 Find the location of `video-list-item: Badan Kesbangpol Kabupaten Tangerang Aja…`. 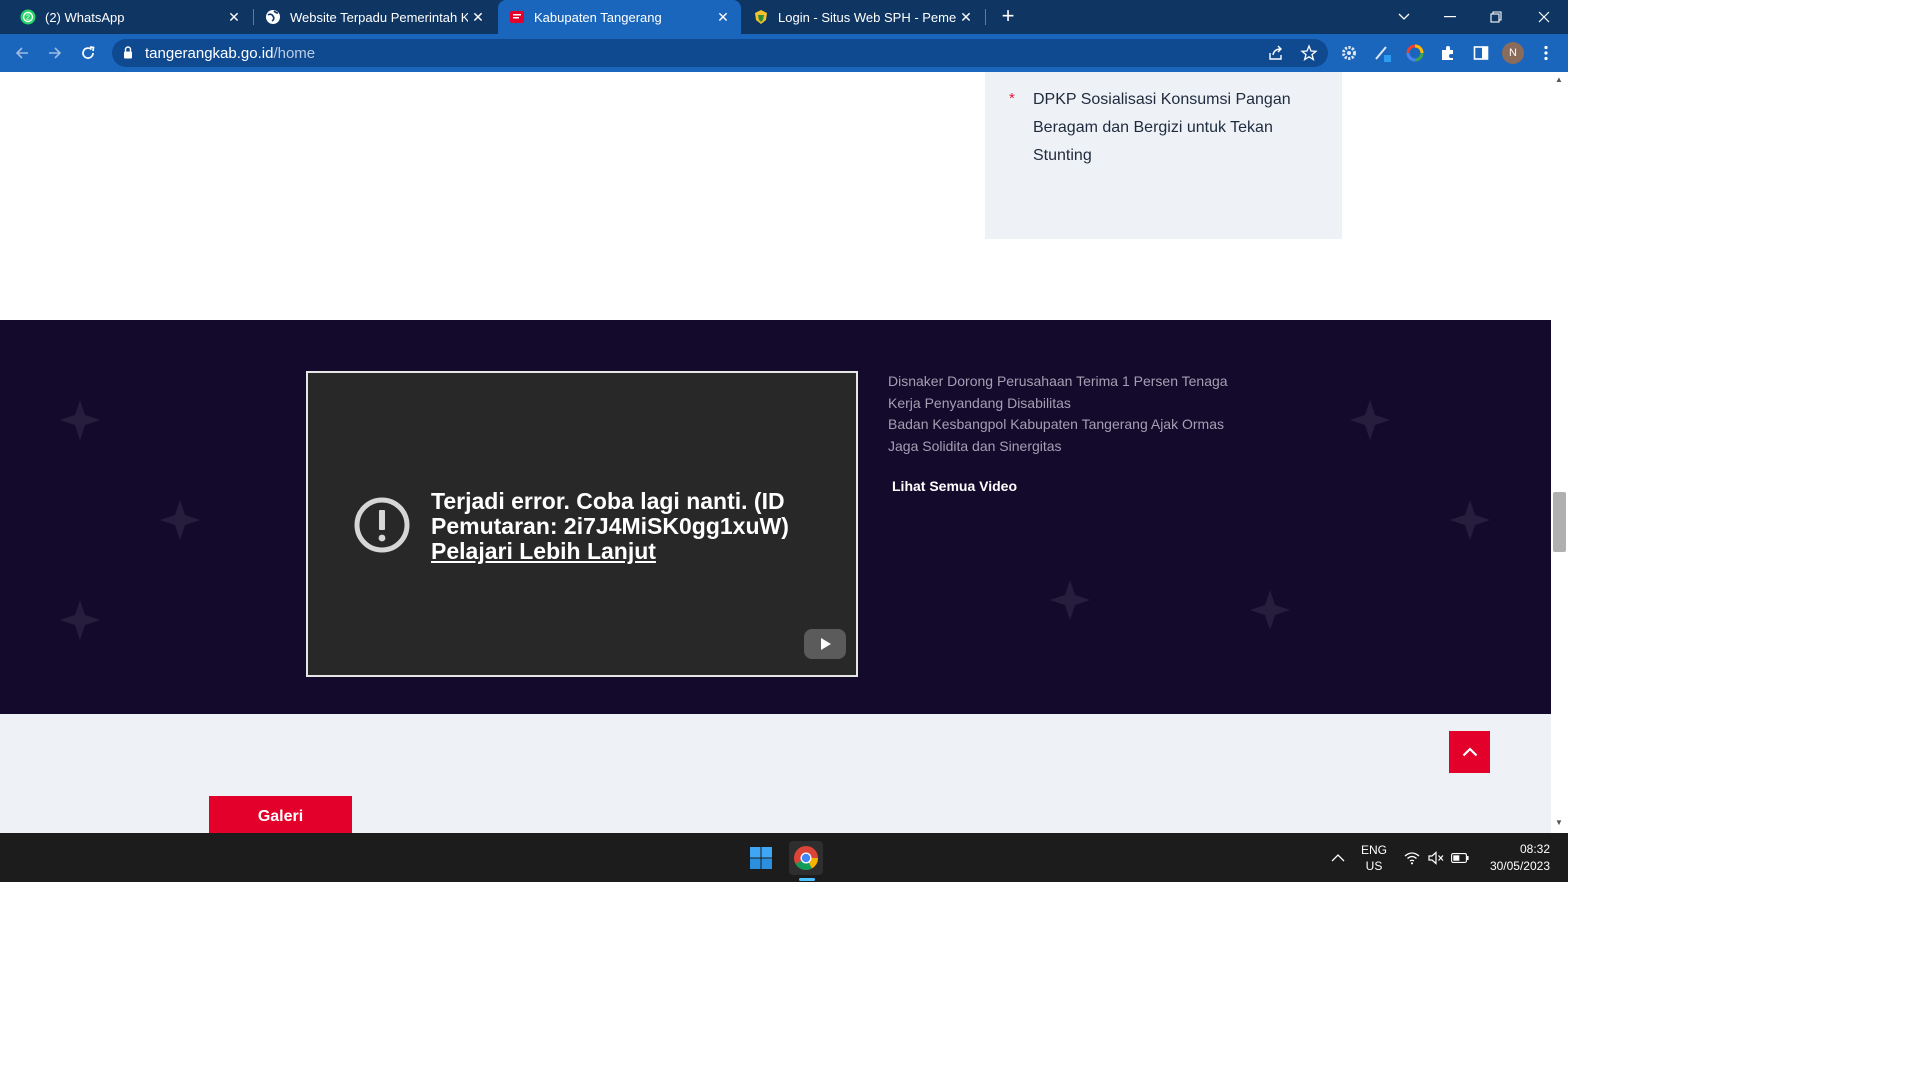

video-list-item: Badan Kesbangpol Kabupaten Tangerang Aja… is located at coordinates (1068, 435).